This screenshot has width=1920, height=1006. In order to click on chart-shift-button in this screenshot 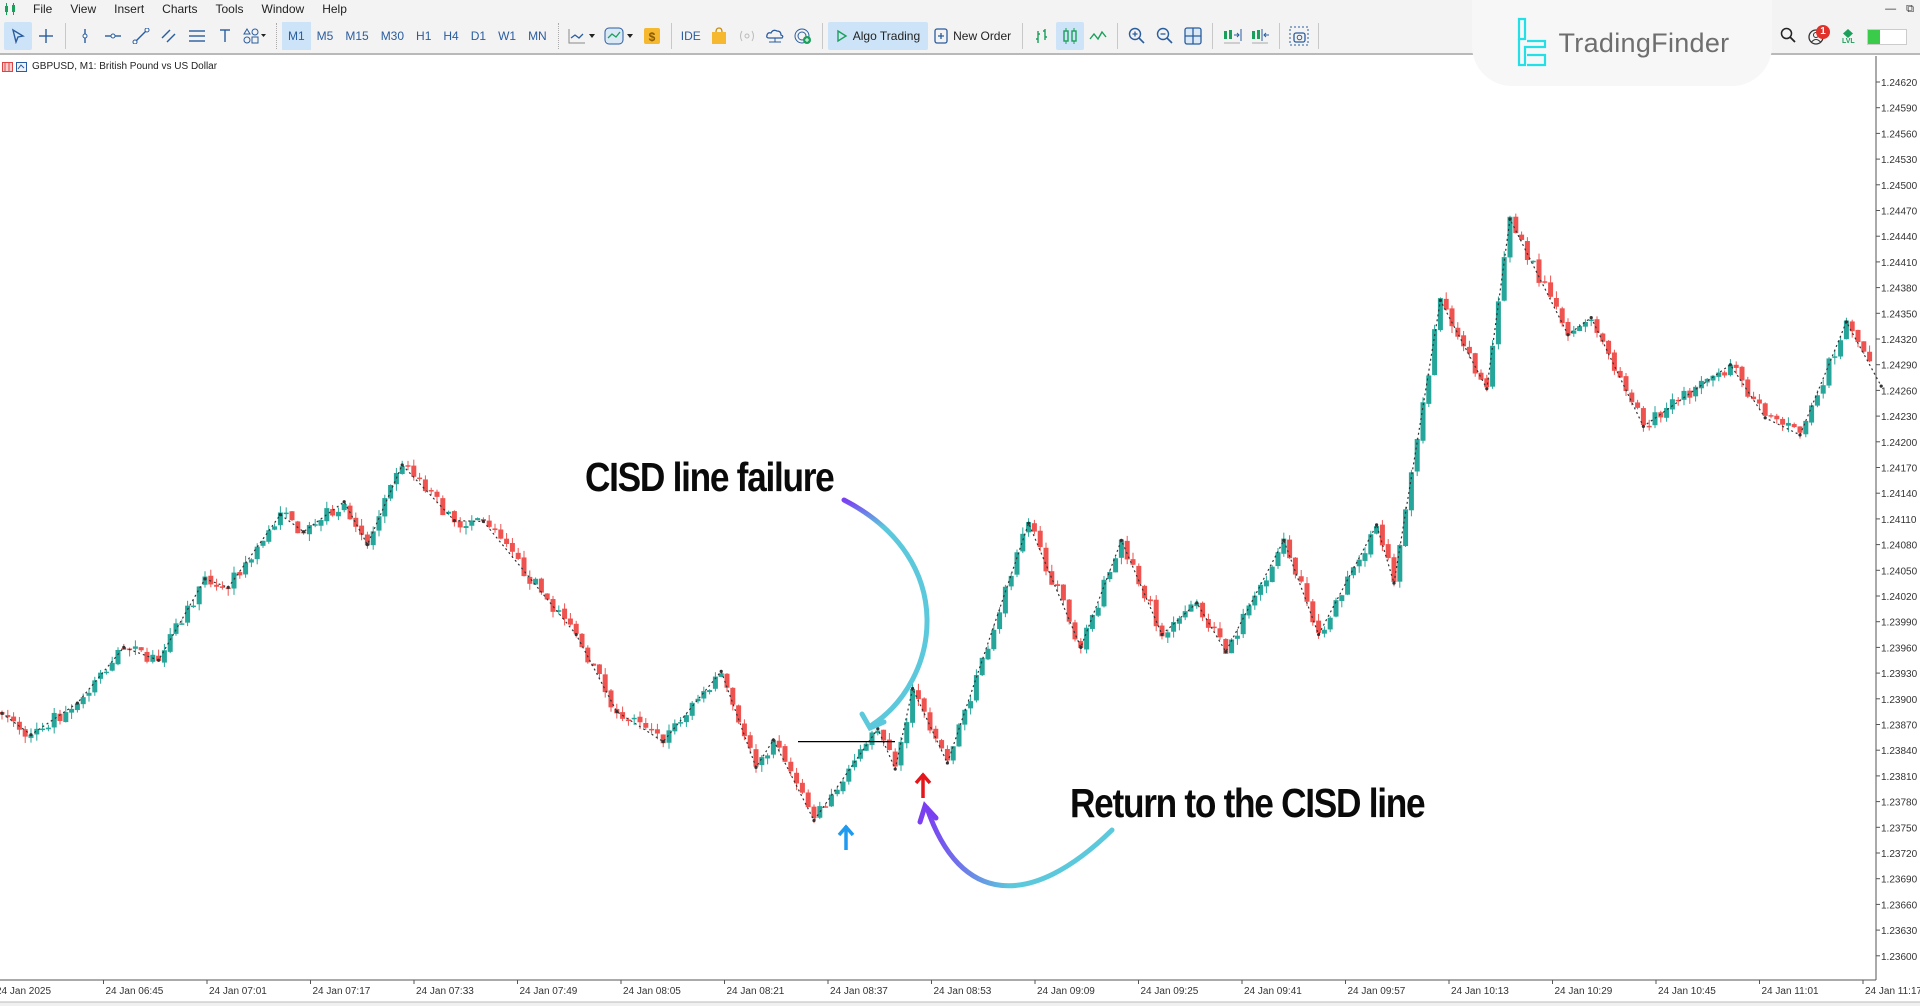, I will do `click(1260, 36)`.